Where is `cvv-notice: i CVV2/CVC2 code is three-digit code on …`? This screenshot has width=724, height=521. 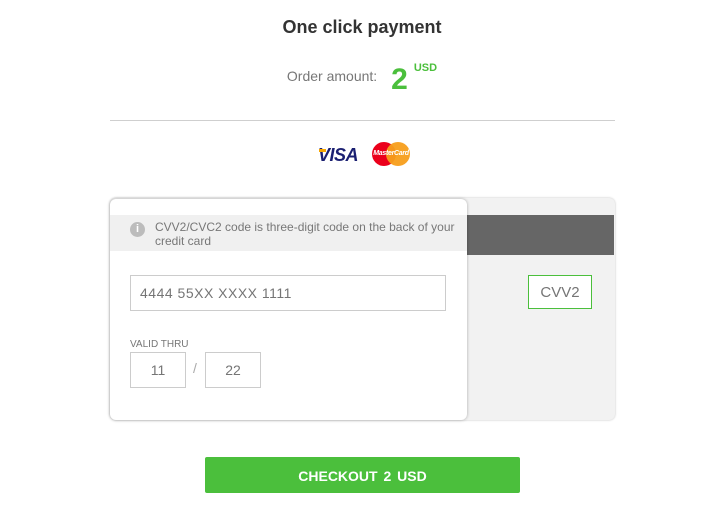 cvv-notice: i CVV2/CVC2 code is three-digit code on … is located at coordinates (288, 233).